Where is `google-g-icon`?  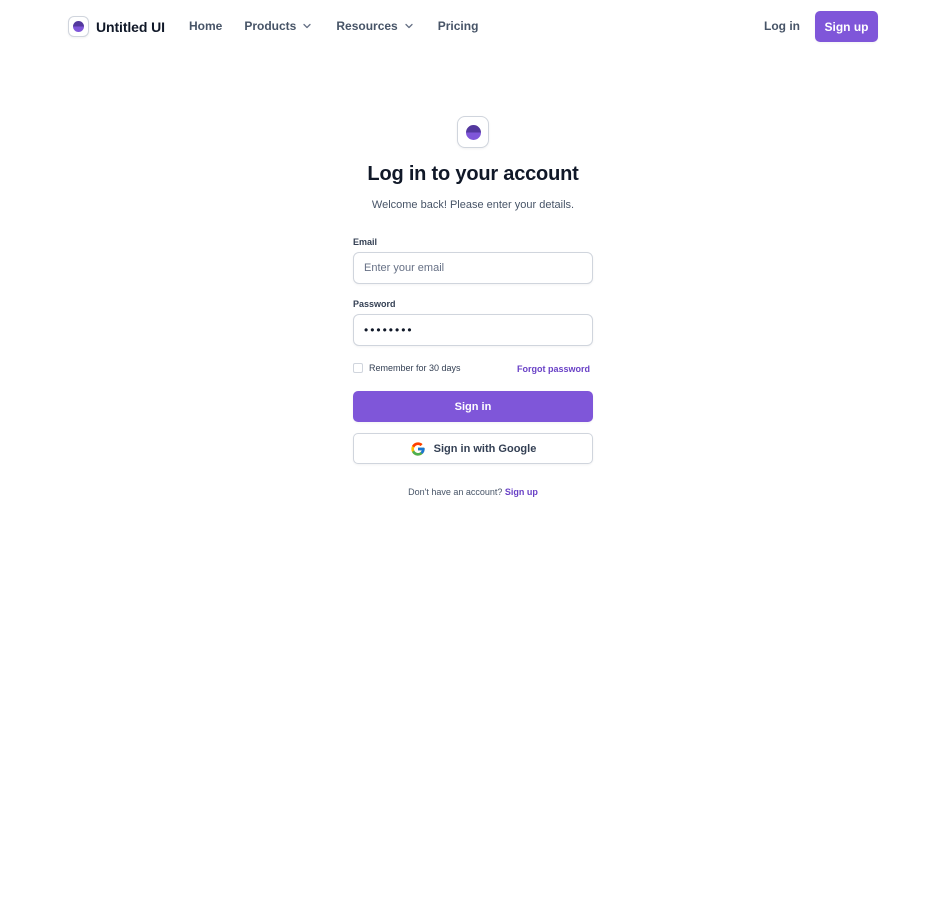
google-g-icon is located at coordinates (417, 448).